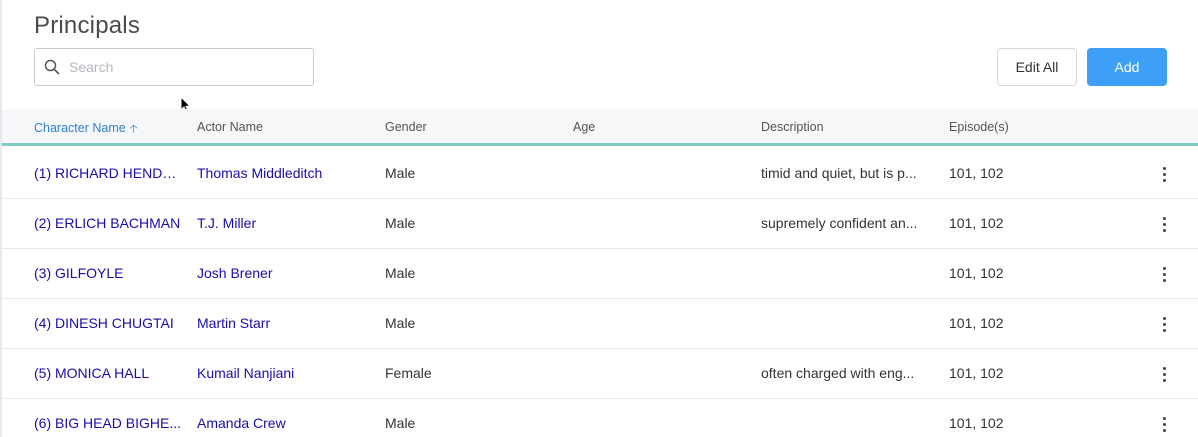 Image resolution: width=1198 pixels, height=437 pixels. I want to click on table-row: (3) GILFOYLE Josh Brener Male 101, 102, so click(600, 274).